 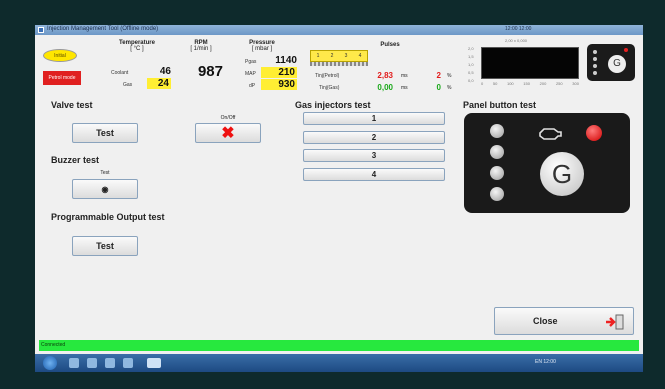 What do you see at coordinates (286, 60) in the screenshot?
I see `pgas-value: 1140` at bounding box center [286, 60].